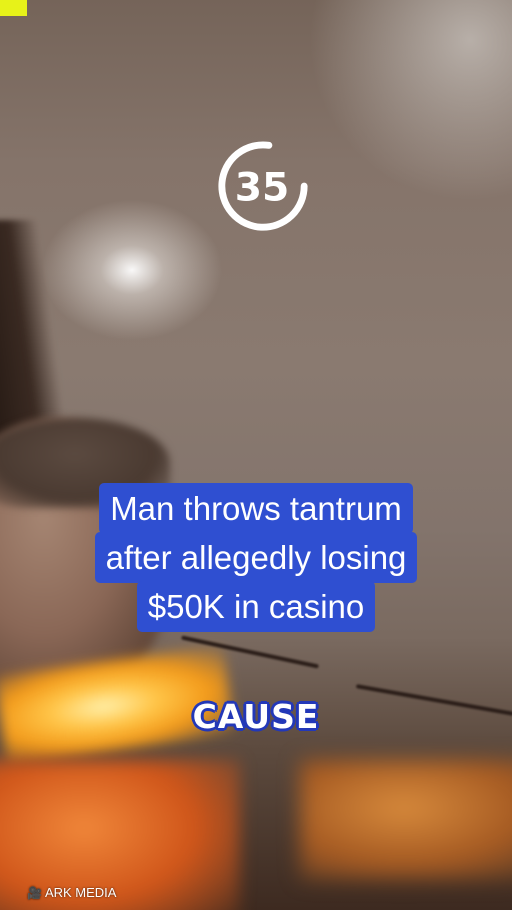  I want to click on channel-logo: 35, so click(263, 186).